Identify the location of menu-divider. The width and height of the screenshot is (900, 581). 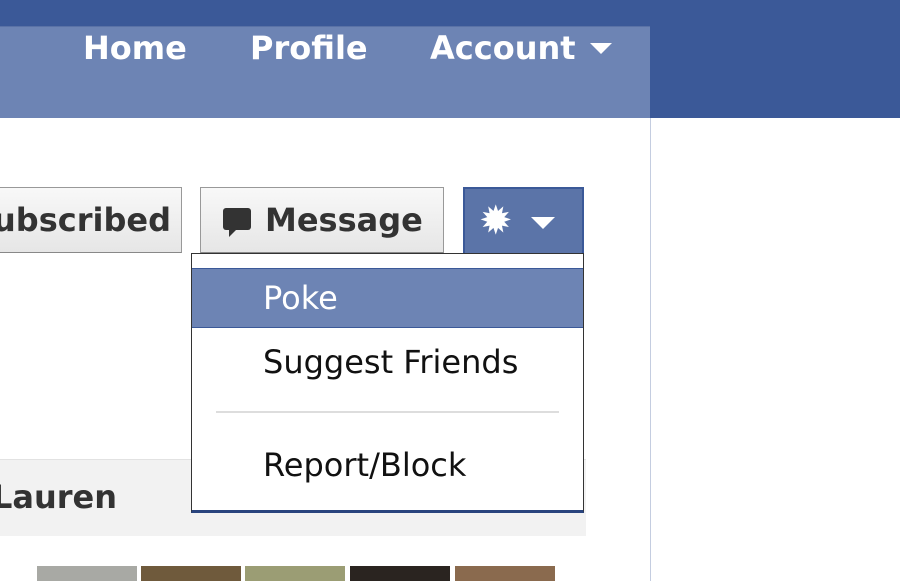
(387, 412).